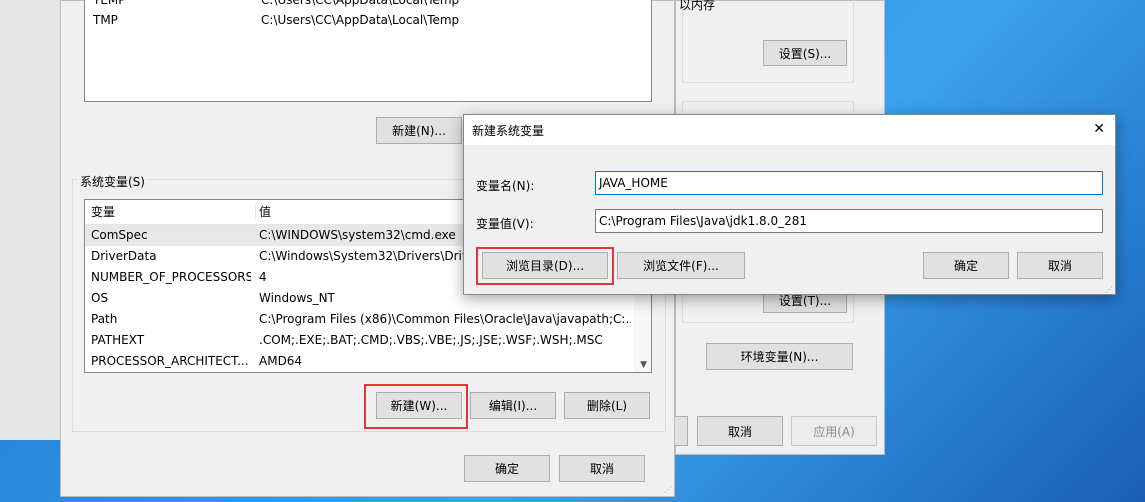  Describe the element at coordinates (1099, 129) in the screenshot. I see `close-icon: ✕` at that location.